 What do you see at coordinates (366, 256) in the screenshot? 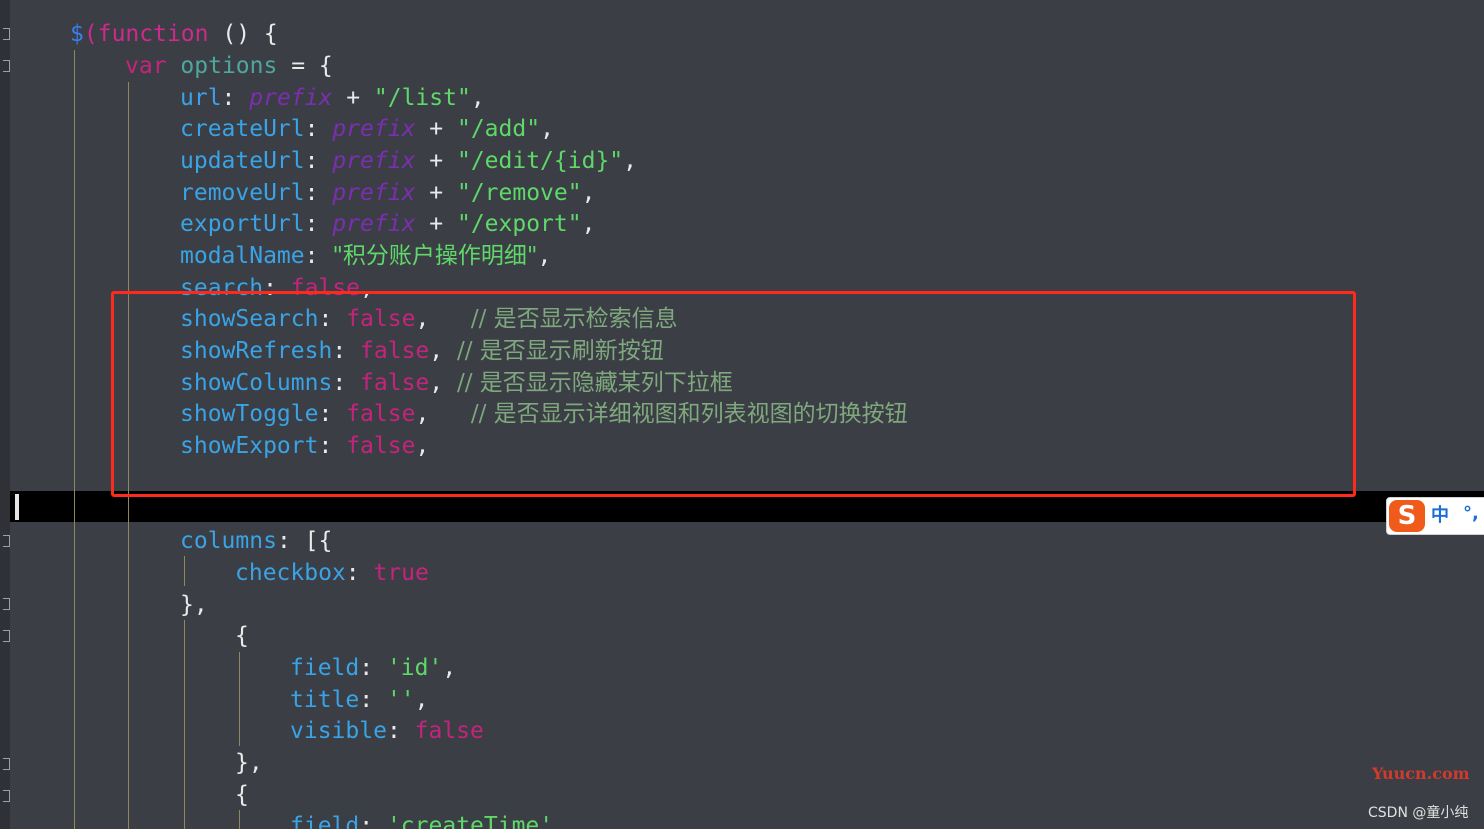
I see `code-line-8: modalName: "积分账户操作明细",` at bounding box center [366, 256].